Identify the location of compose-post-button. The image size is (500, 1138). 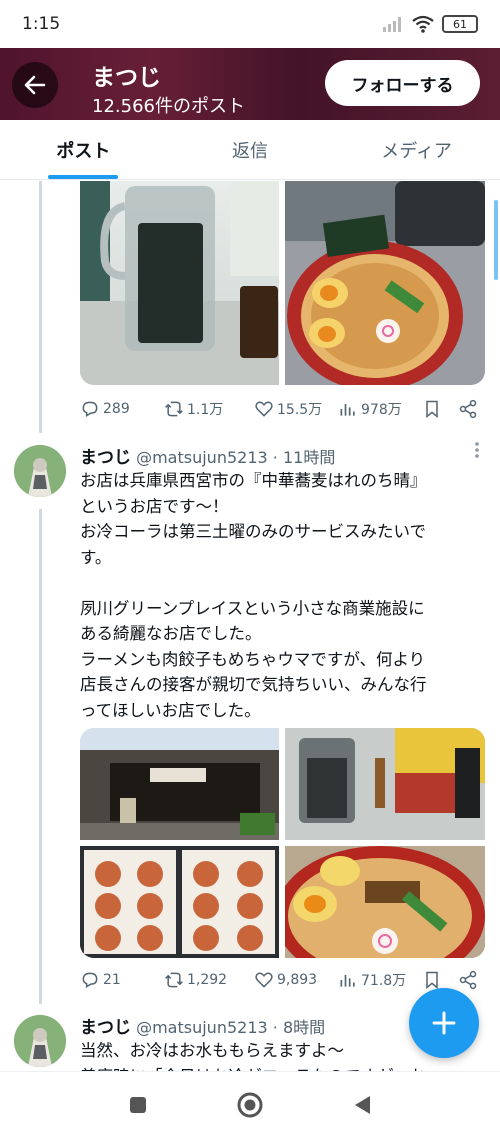
(444, 1023).